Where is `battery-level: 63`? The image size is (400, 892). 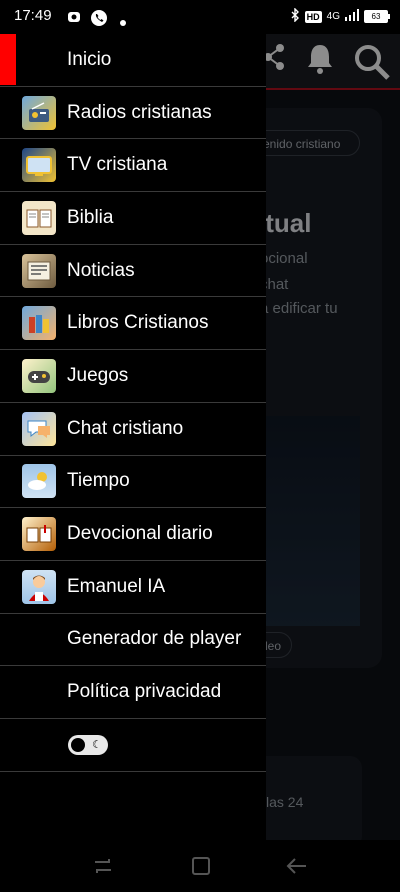
battery-level: 63 is located at coordinates (376, 16).